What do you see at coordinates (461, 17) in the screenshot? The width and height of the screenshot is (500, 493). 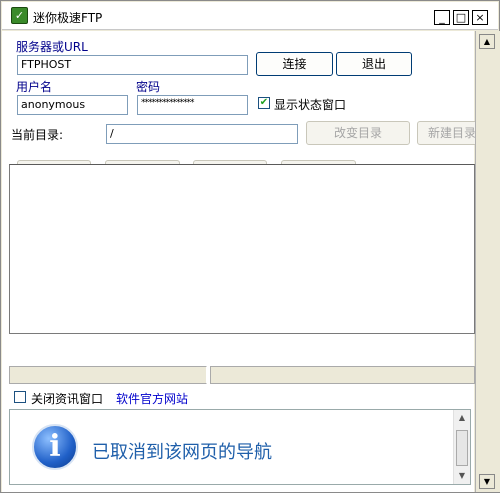 I see `maximize-button: □` at bounding box center [461, 17].